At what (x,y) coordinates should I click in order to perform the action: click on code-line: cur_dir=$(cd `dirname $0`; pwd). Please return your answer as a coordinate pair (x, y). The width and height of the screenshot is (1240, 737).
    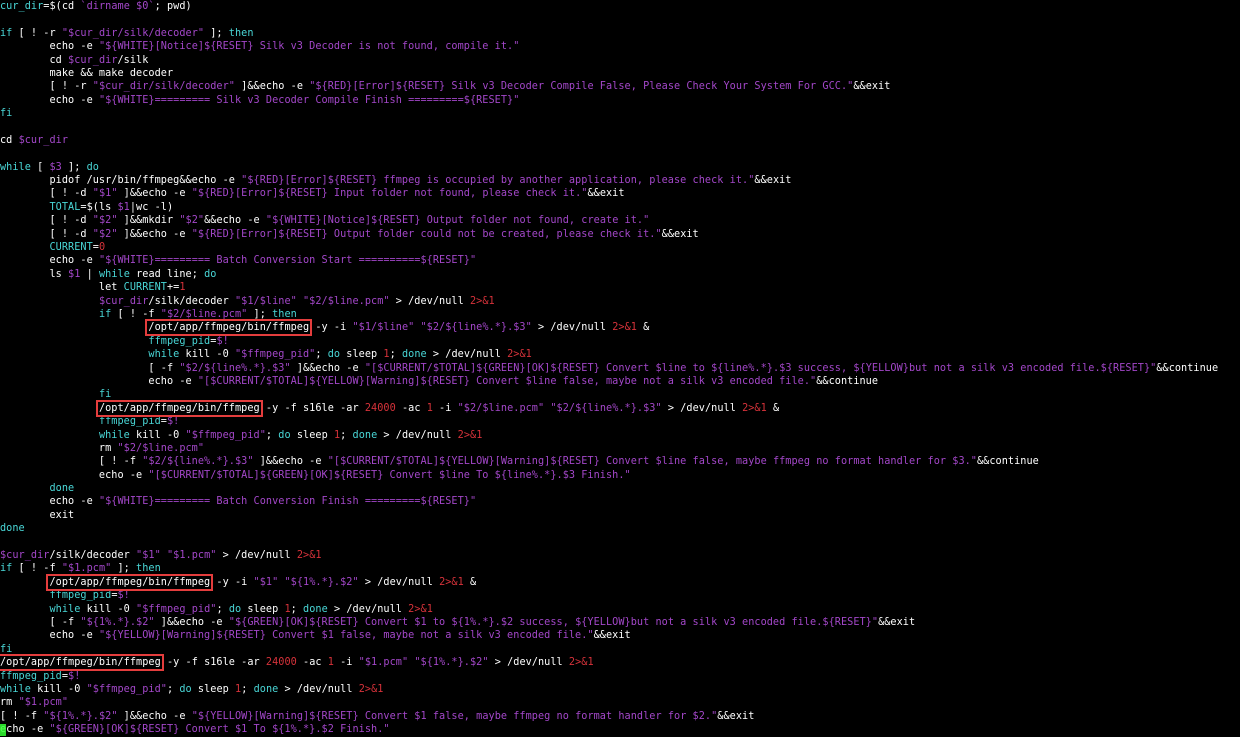
    Looking at the image, I should click on (620, 6).